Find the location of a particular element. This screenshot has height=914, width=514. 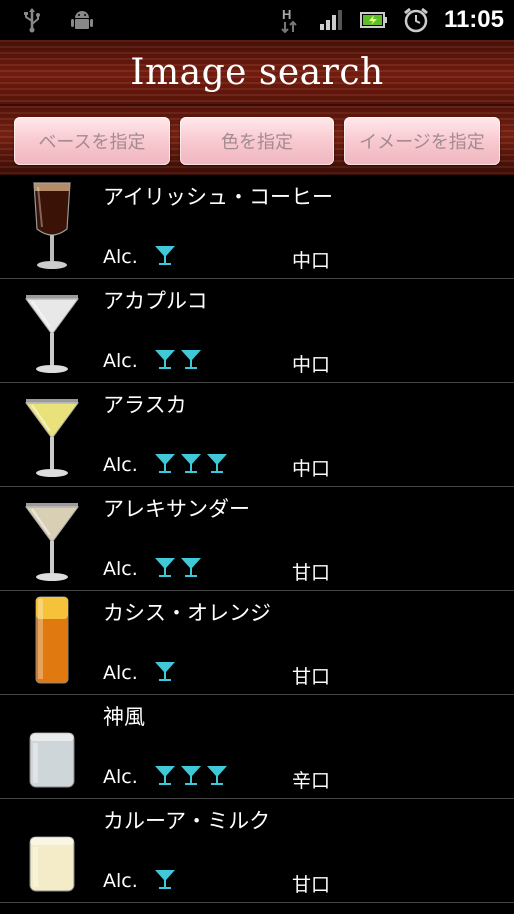

android-debug-icon is located at coordinates (82, 20).